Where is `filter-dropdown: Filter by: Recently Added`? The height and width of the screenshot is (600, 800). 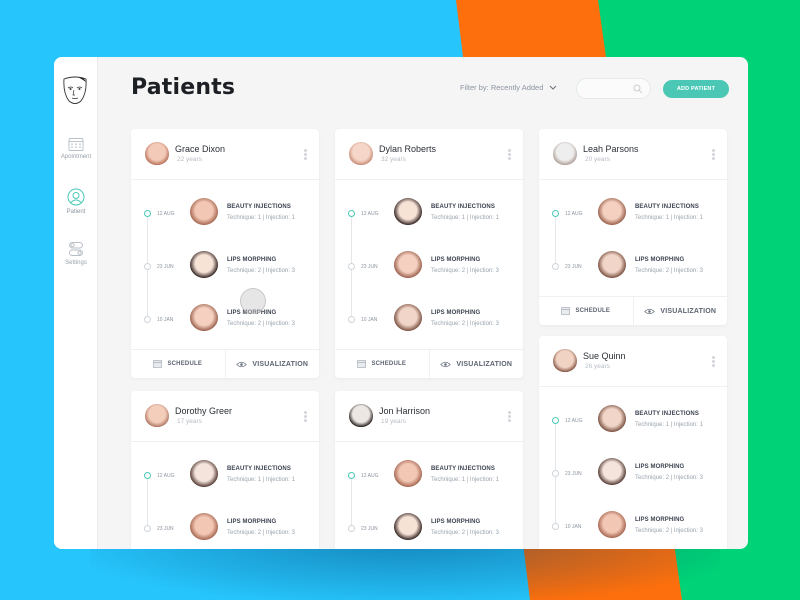 filter-dropdown: Filter by: Recently Added is located at coordinates (508, 87).